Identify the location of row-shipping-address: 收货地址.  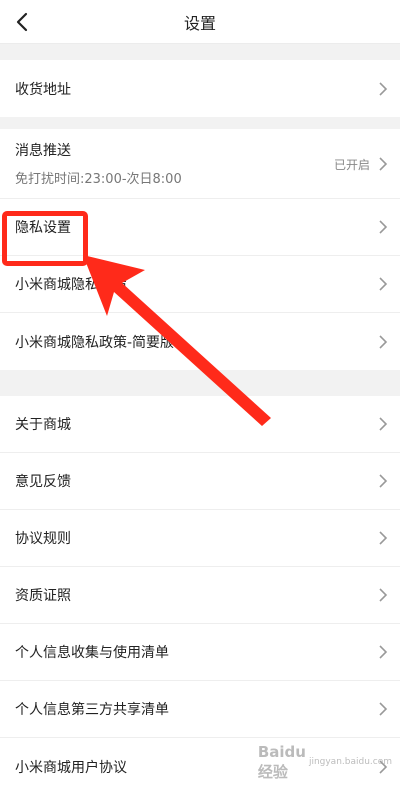
(200, 88).